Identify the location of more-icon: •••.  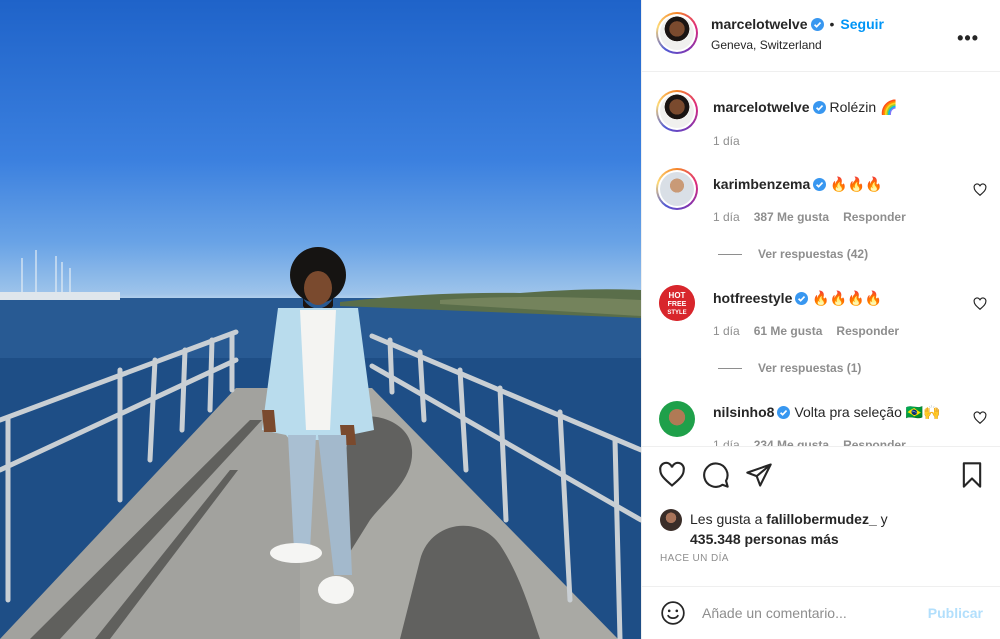
(968, 38).